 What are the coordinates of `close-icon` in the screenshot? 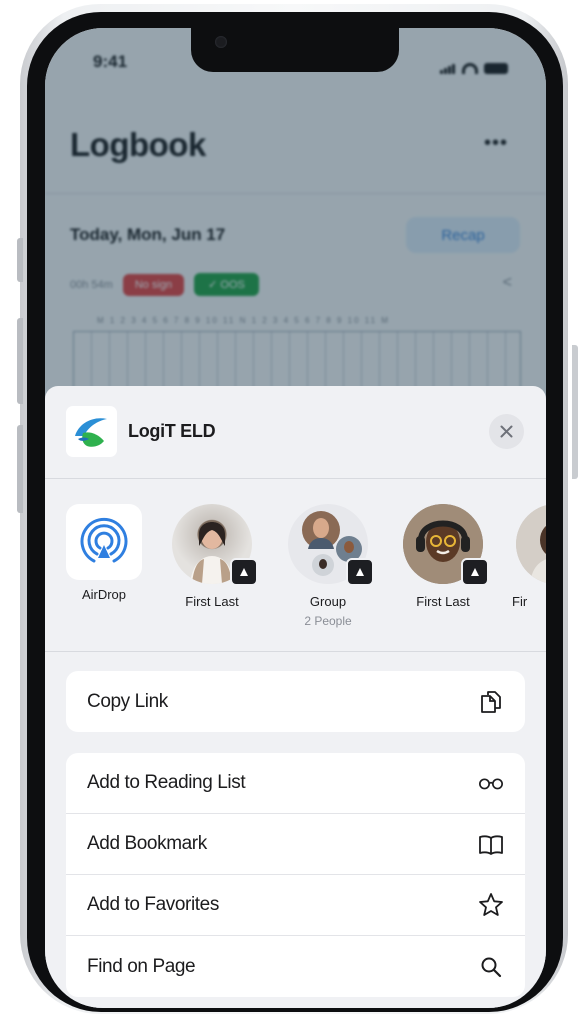 It's located at (506, 431).